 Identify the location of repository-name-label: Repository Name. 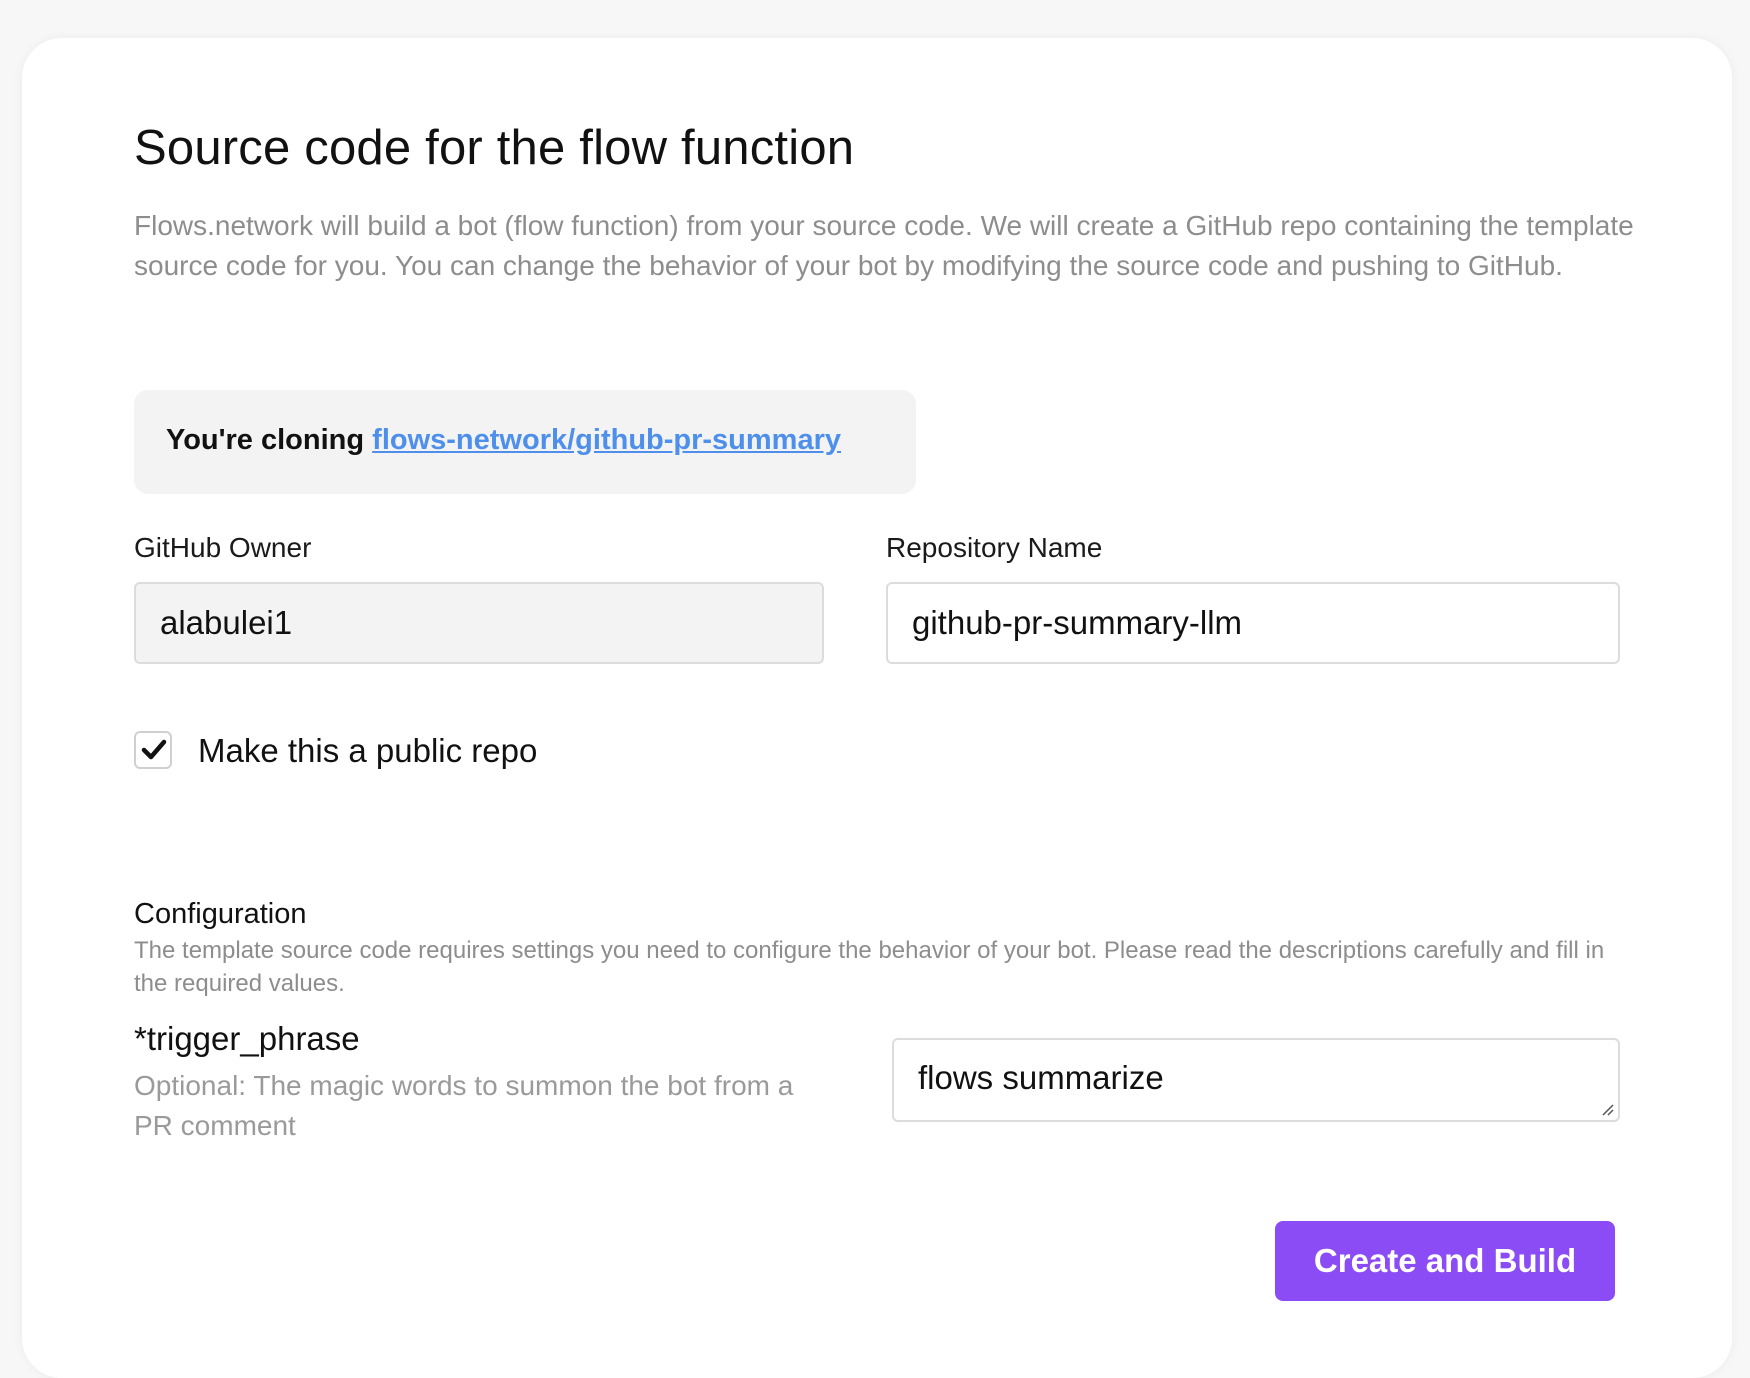
(994, 547).